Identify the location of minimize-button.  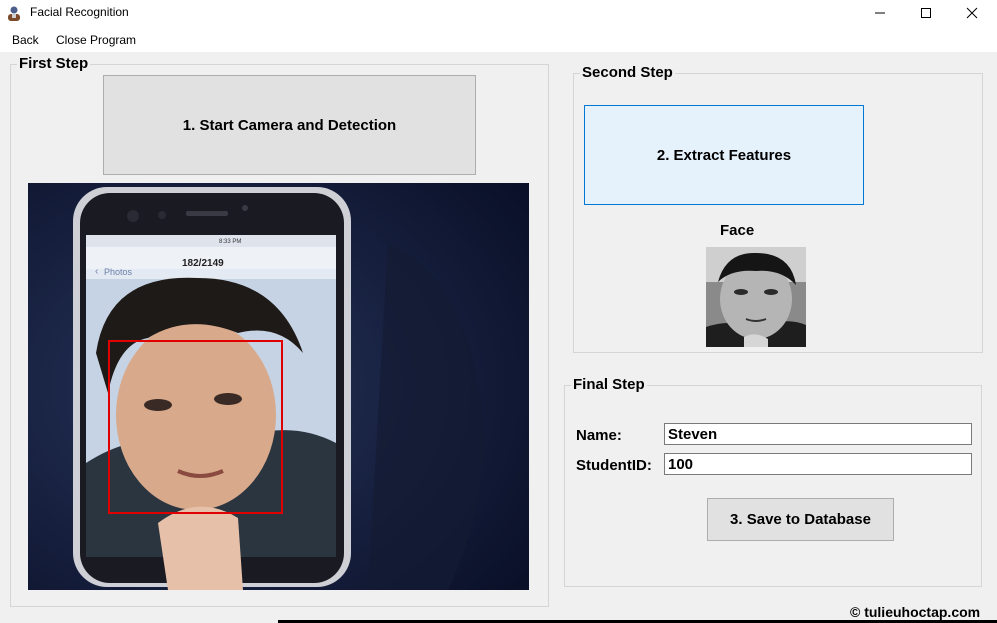
(880, 13).